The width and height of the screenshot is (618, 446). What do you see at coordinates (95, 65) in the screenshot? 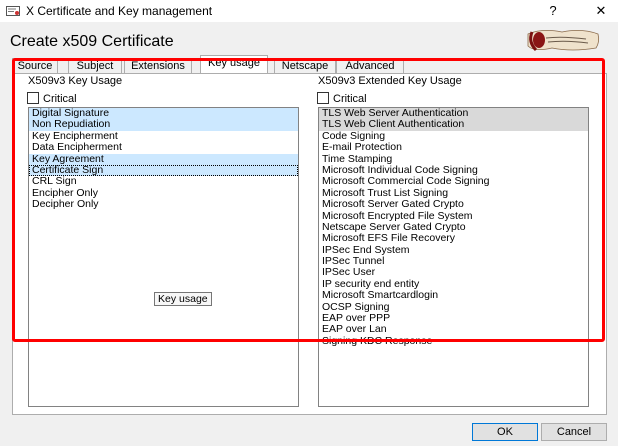
I see `tab-subject: Subject` at bounding box center [95, 65].